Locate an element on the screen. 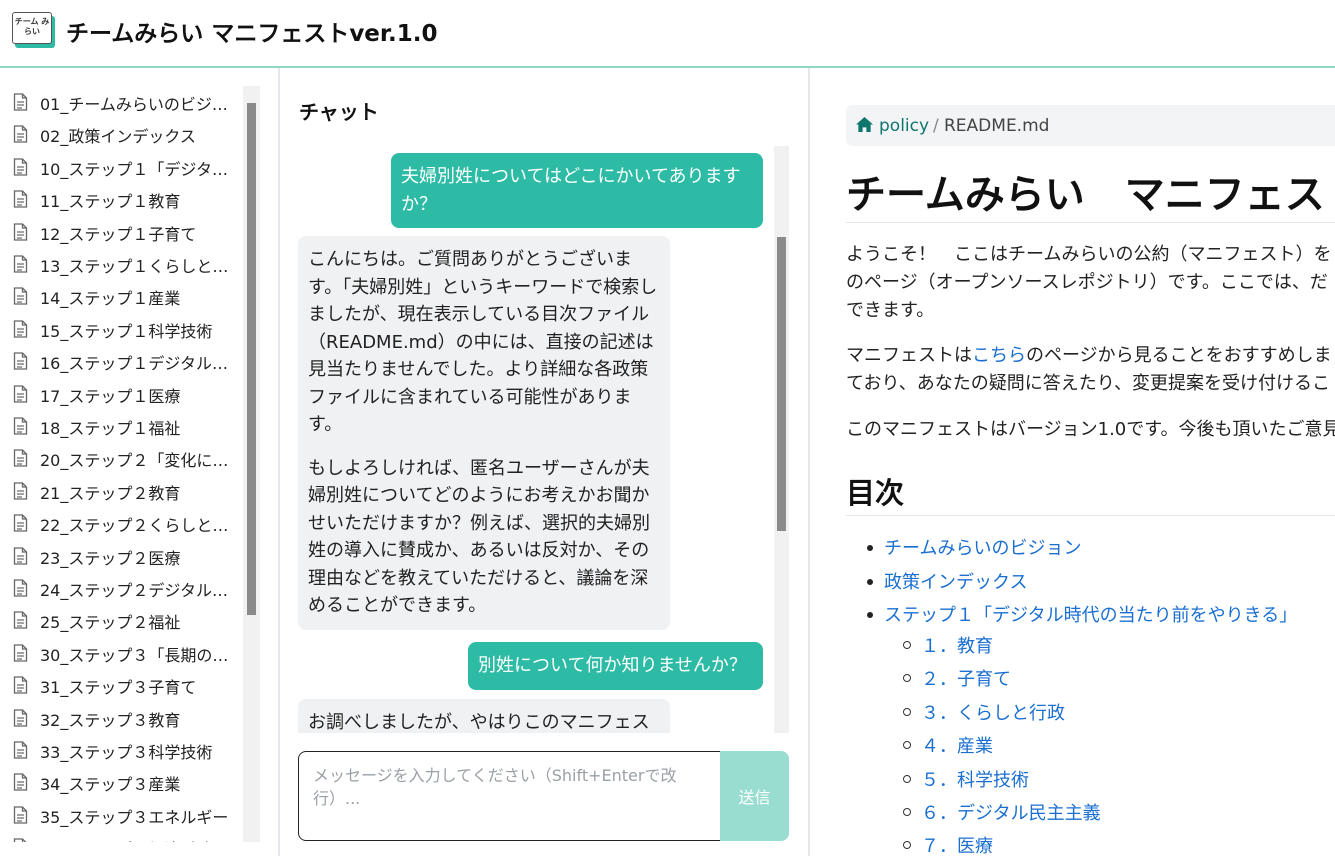 The height and width of the screenshot is (856, 1335). sidebar-file-item: 35_ステップ３エネルギー is located at coordinates (120, 815).